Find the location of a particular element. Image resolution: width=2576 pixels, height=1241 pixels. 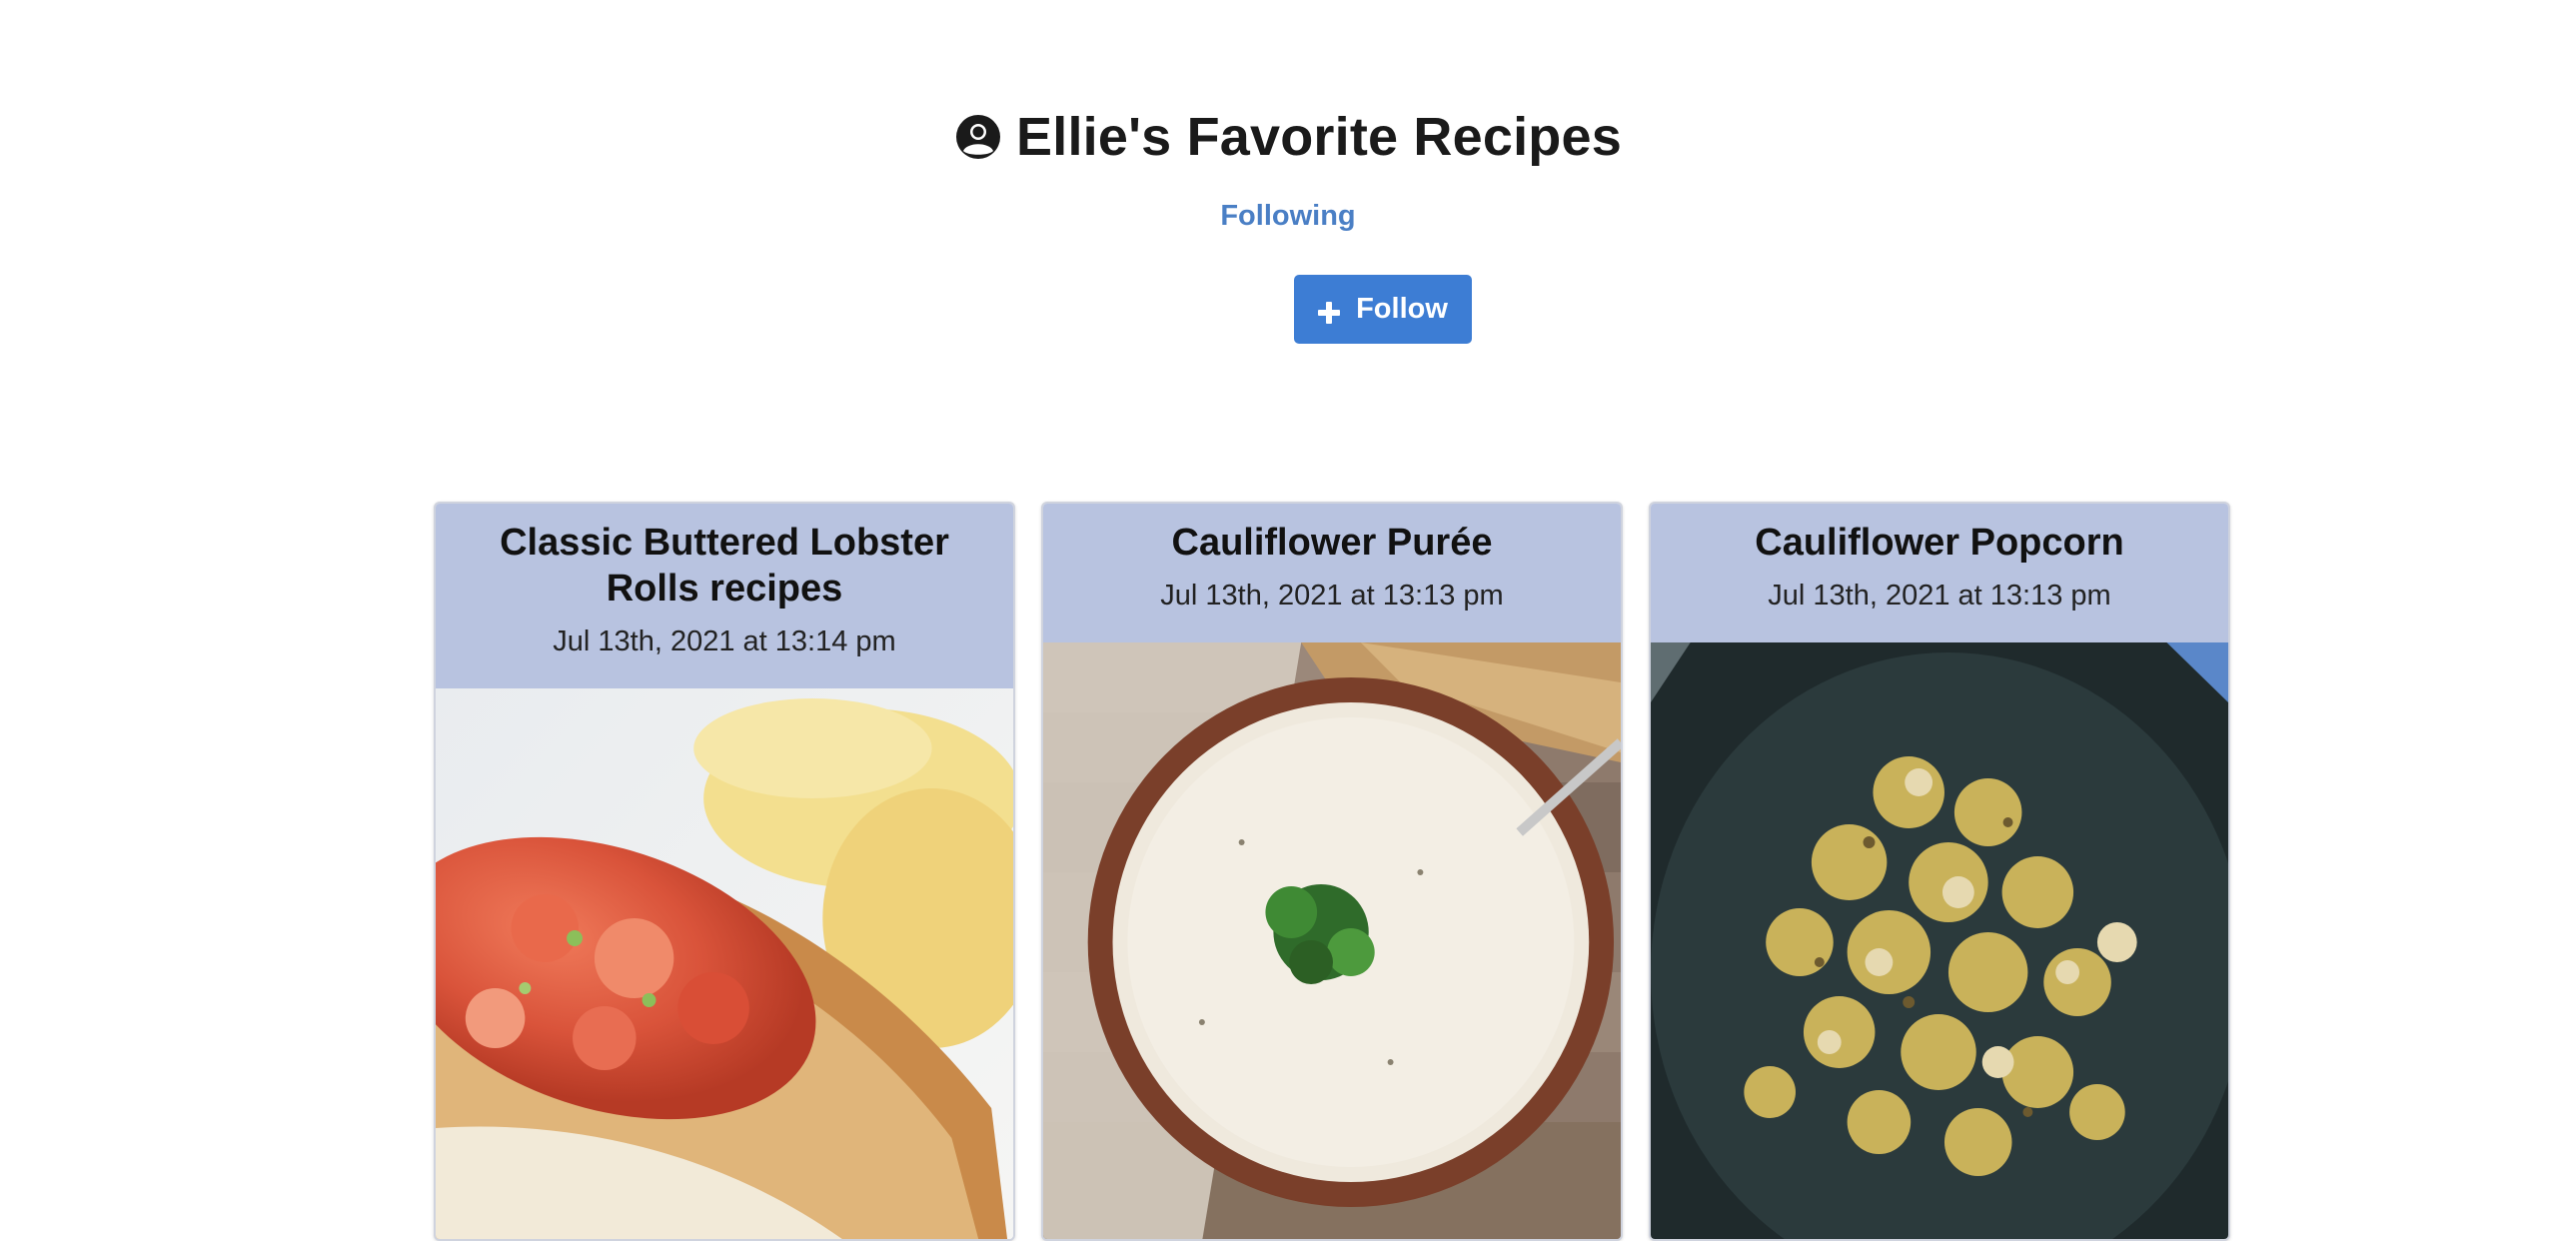

recipe-title: Cauliflower Purée is located at coordinates (1332, 543).